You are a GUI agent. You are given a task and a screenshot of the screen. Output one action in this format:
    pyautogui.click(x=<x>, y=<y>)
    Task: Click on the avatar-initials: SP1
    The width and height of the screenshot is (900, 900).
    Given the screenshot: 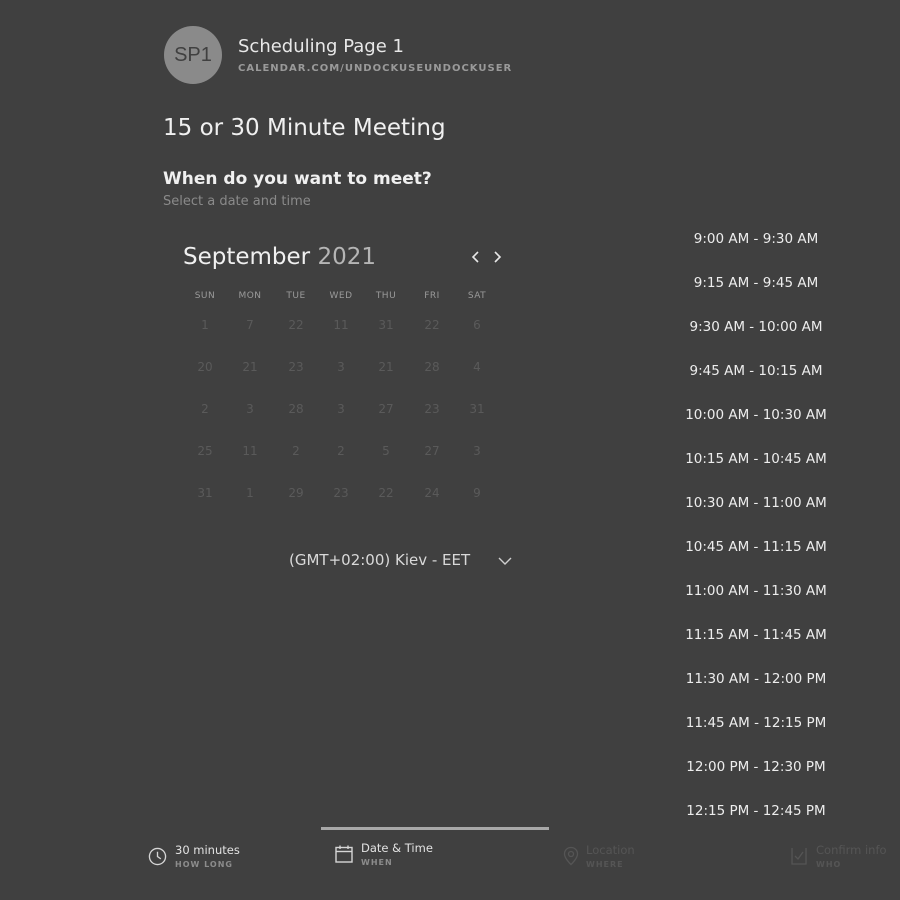 What is the action you would take?
    pyautogui.click(x=193, y=54)
    